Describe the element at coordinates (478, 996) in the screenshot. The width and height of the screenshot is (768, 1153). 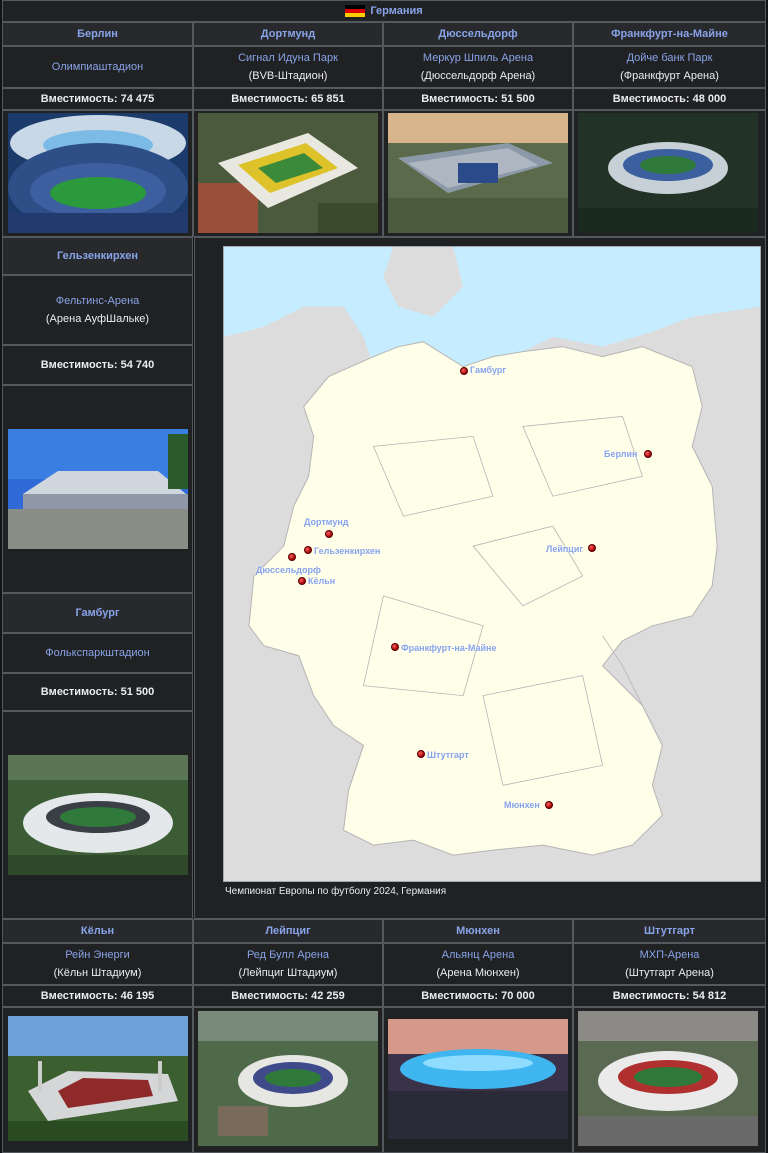
I see `capacity-cell: Вместимость: 70 000` at that location.